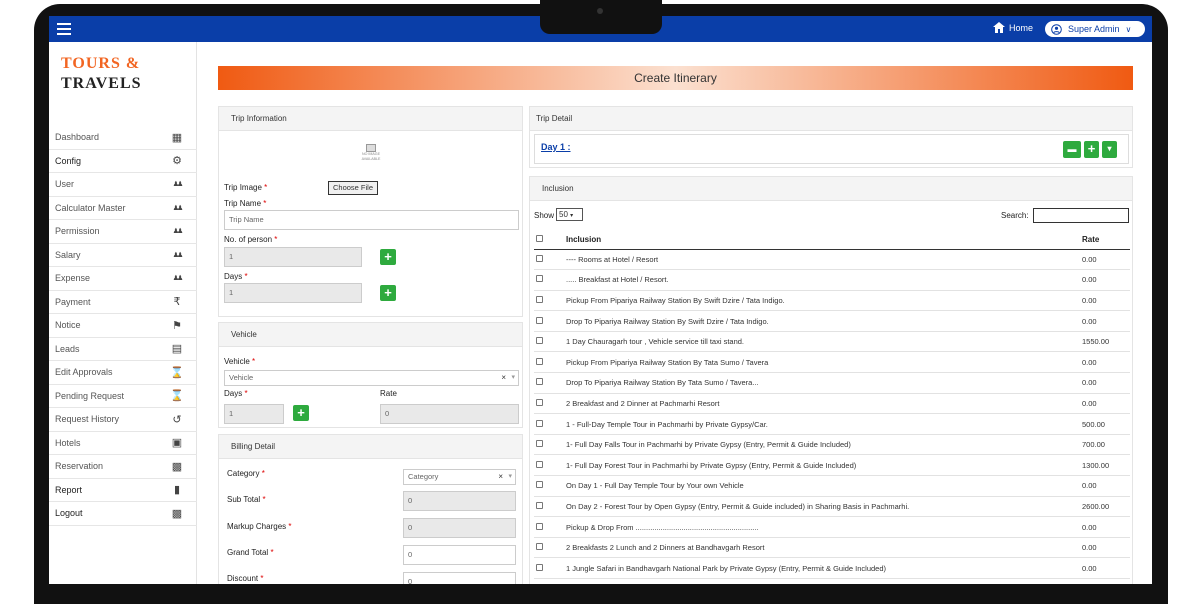 This screenshot has width=1200, height=604. I want to click on rupee-icon: ₹, so click(177, 302).